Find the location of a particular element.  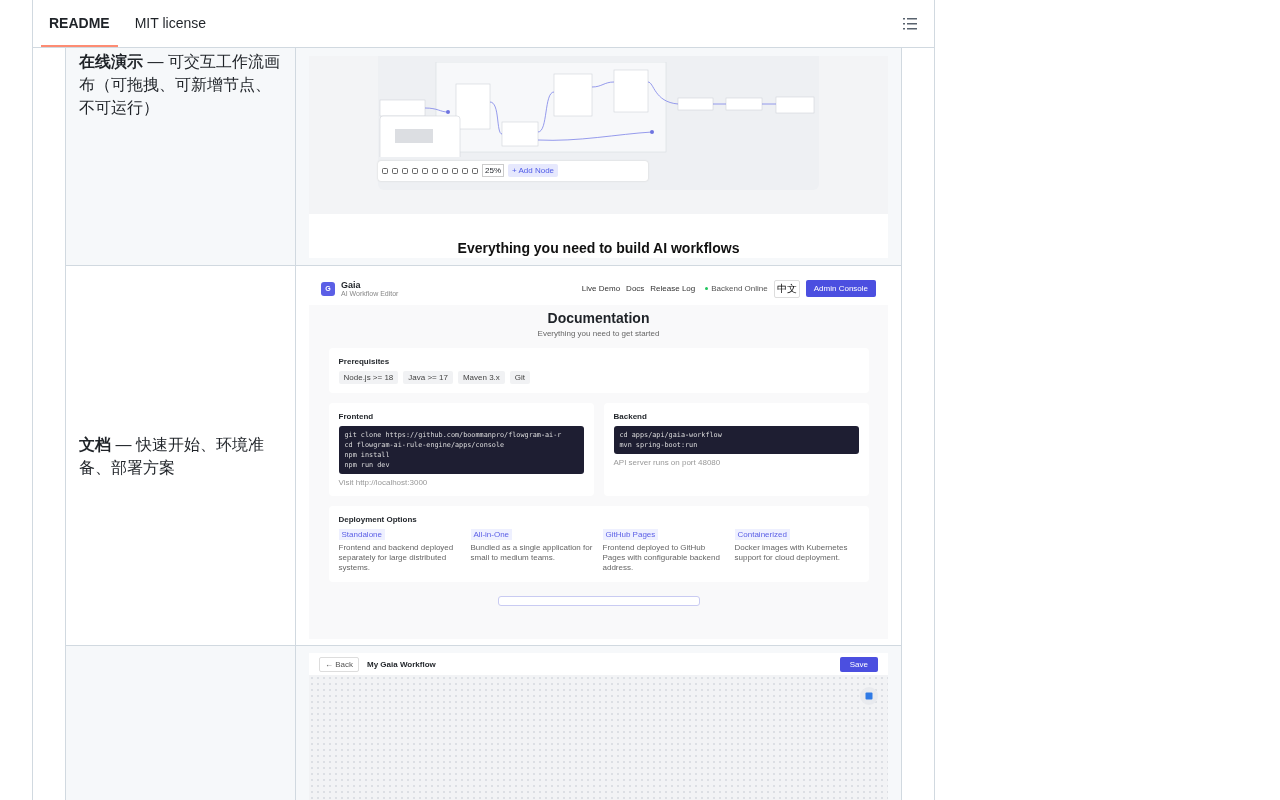

card-title: Prerequisites is located at coordinates (364, 361).